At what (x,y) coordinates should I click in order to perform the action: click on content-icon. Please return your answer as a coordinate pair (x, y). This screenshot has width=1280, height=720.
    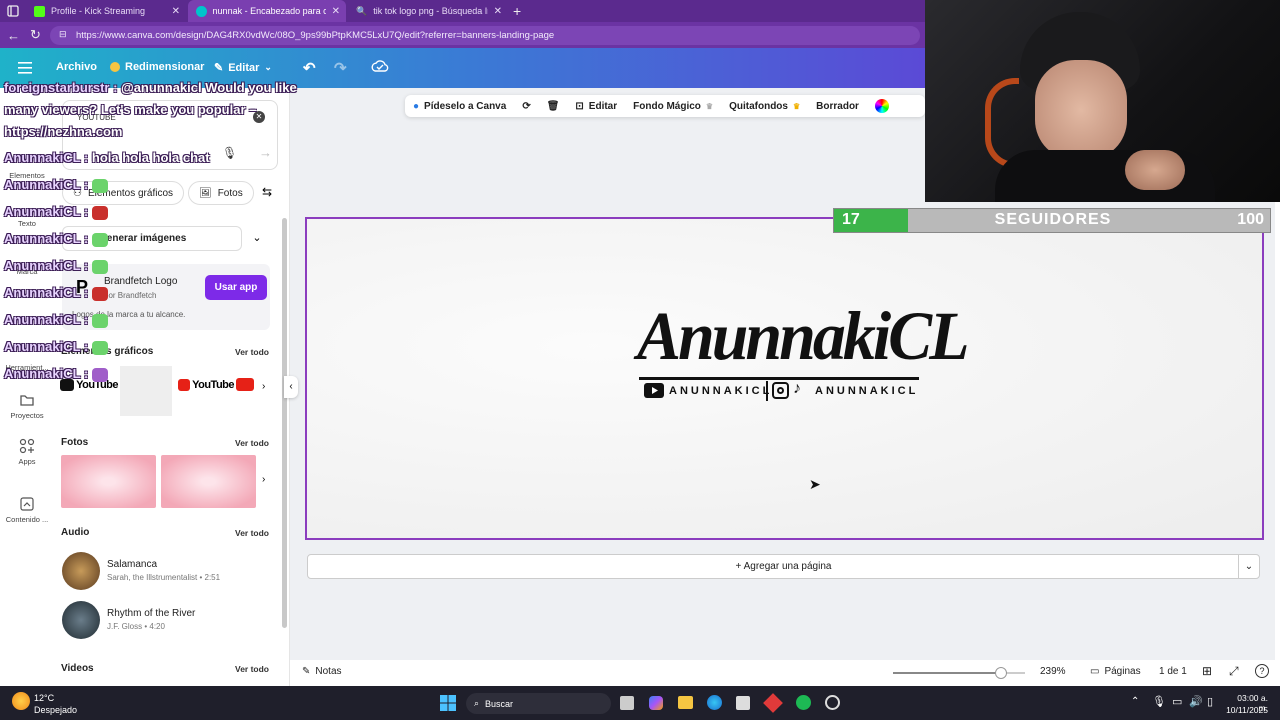
    Looking at the image, I should click on (27, 504).